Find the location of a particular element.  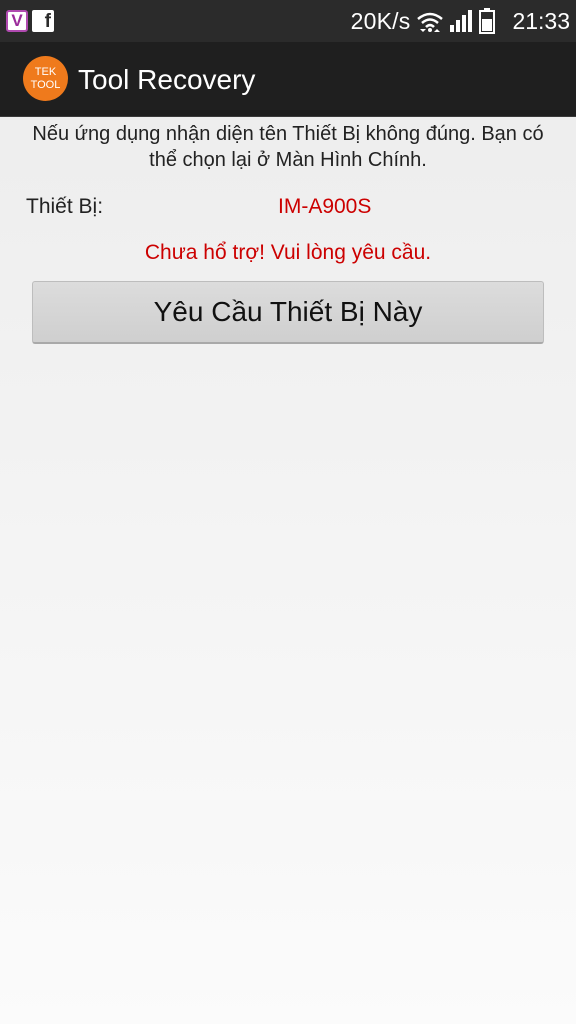

app-title: Tool Recovery is located at coordinates (167, 79).